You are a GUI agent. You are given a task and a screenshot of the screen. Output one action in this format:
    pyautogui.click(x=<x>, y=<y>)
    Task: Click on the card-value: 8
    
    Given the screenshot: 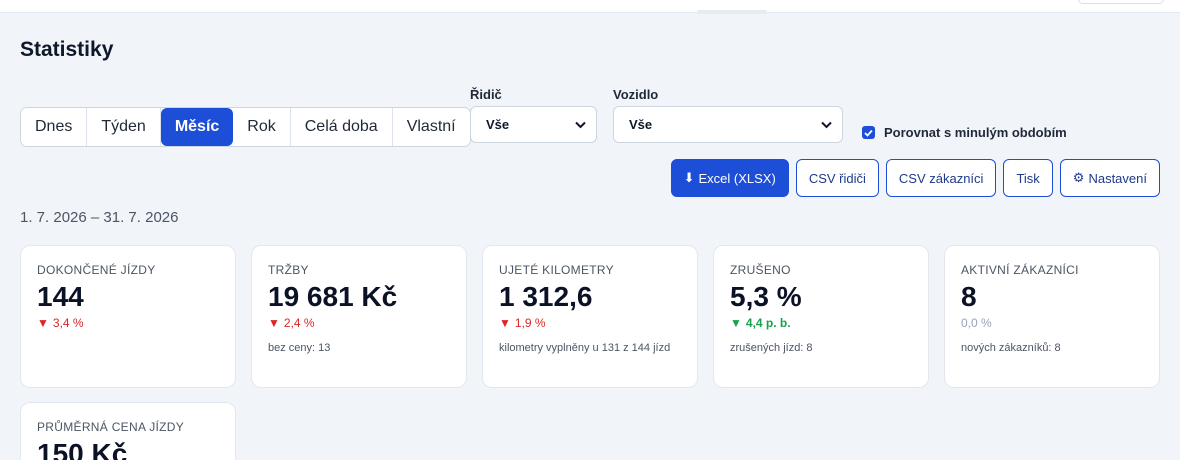 What is the action you would take?
    pyautogui.click(x=969, y=296)
    